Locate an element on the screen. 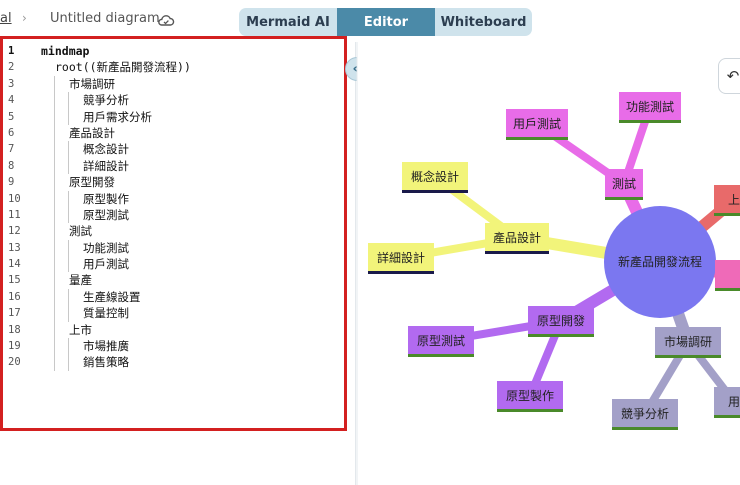  root-node-label: 新產品開發流程 is located at coordinates (660, 261).